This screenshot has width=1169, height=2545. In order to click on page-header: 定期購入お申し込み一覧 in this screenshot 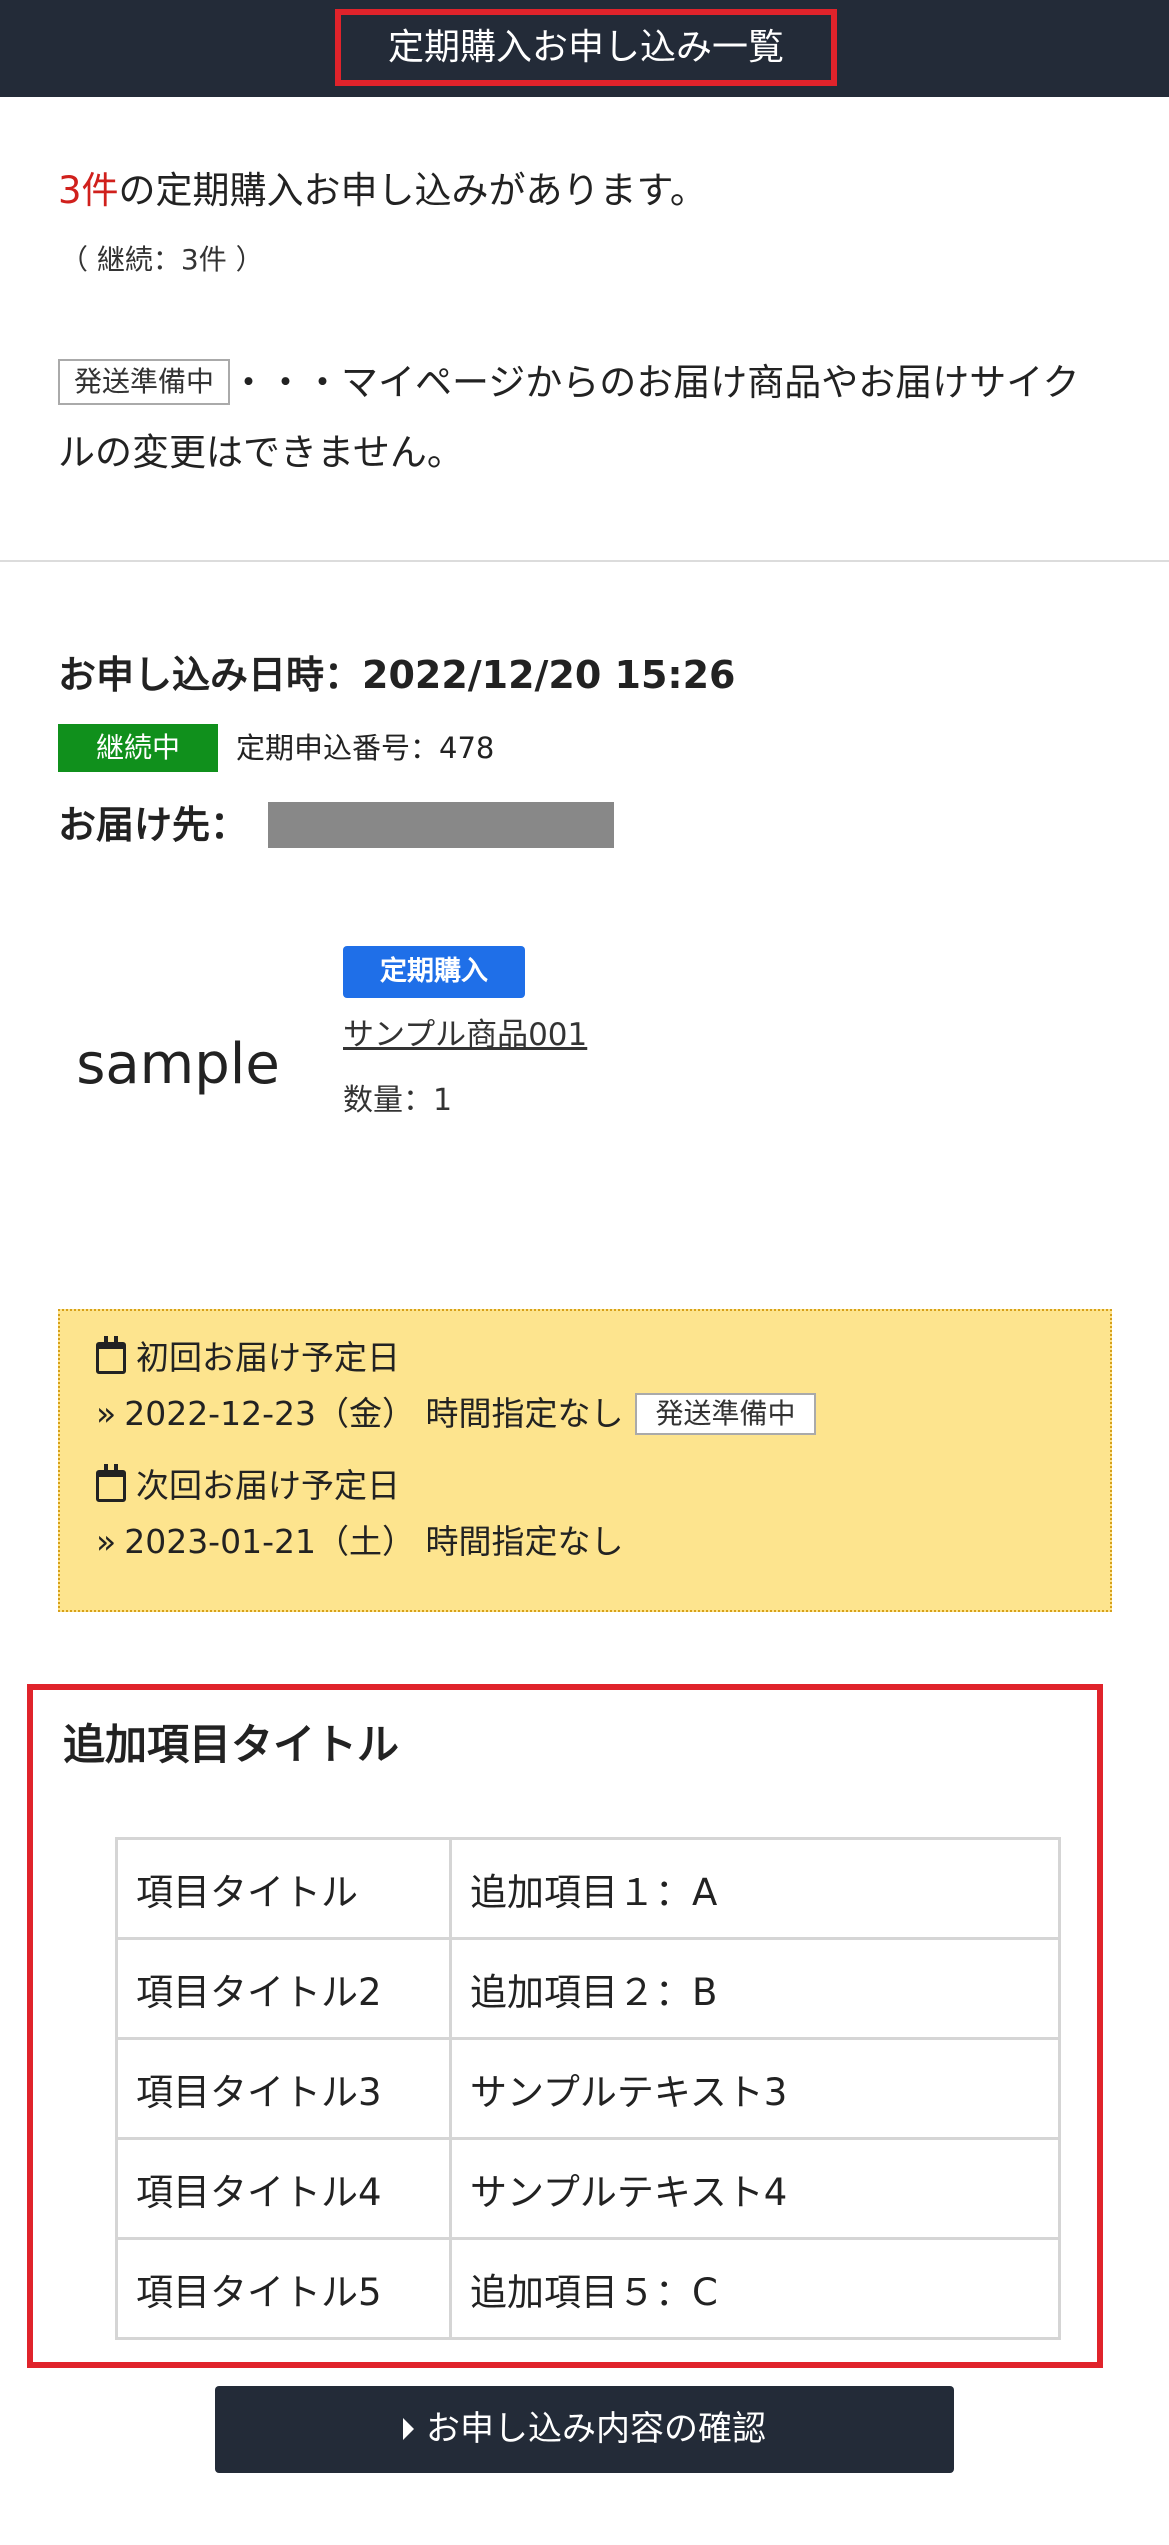, I will do `click(584, 48)`.